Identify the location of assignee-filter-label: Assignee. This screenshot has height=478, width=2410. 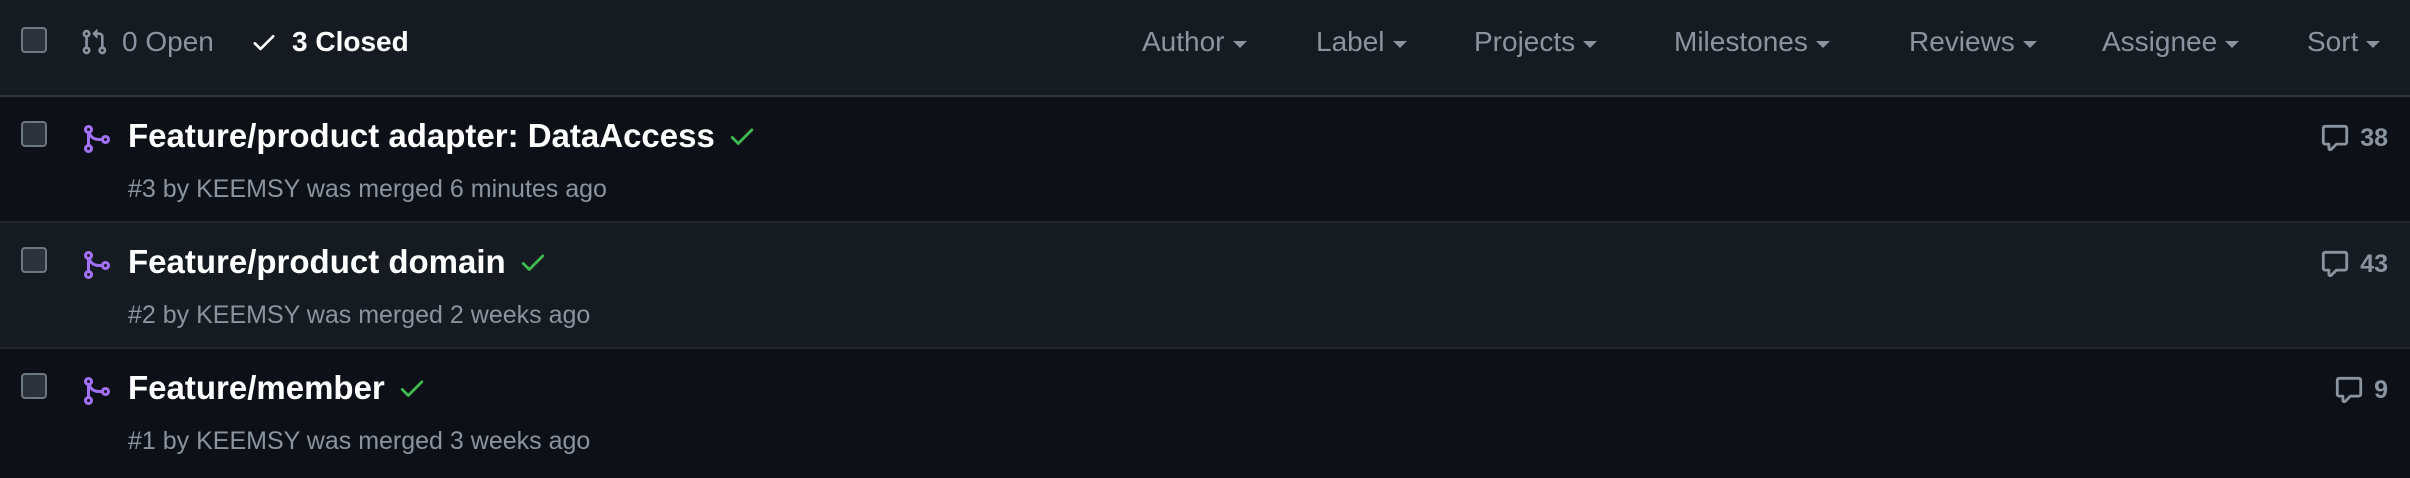
(2160, 41).